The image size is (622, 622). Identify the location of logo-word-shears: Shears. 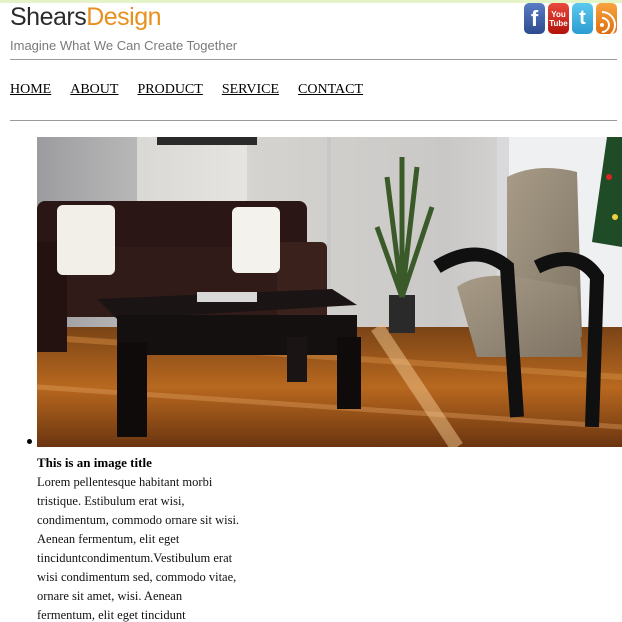
(48, 17).